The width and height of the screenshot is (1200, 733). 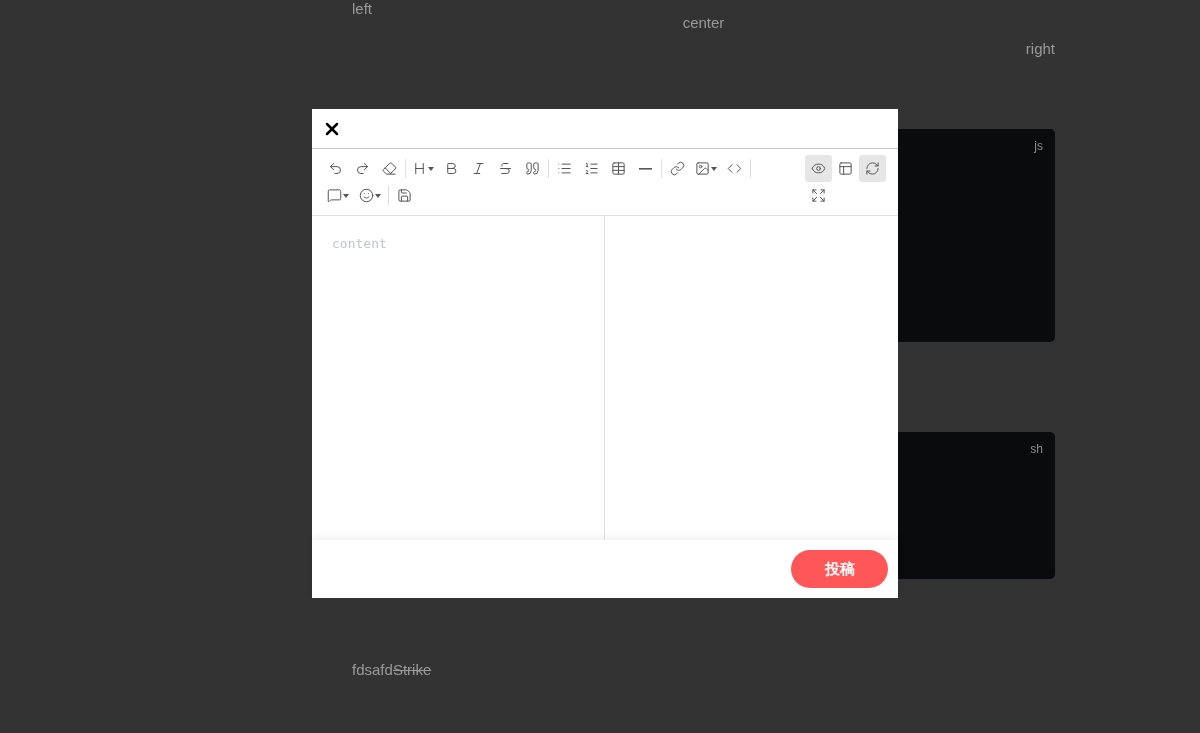 I want to click on layout-icon, so click(x=845, y=168).